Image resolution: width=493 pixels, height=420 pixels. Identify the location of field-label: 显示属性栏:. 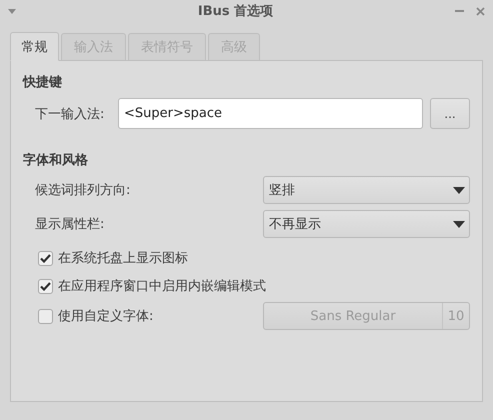
(69, 224).